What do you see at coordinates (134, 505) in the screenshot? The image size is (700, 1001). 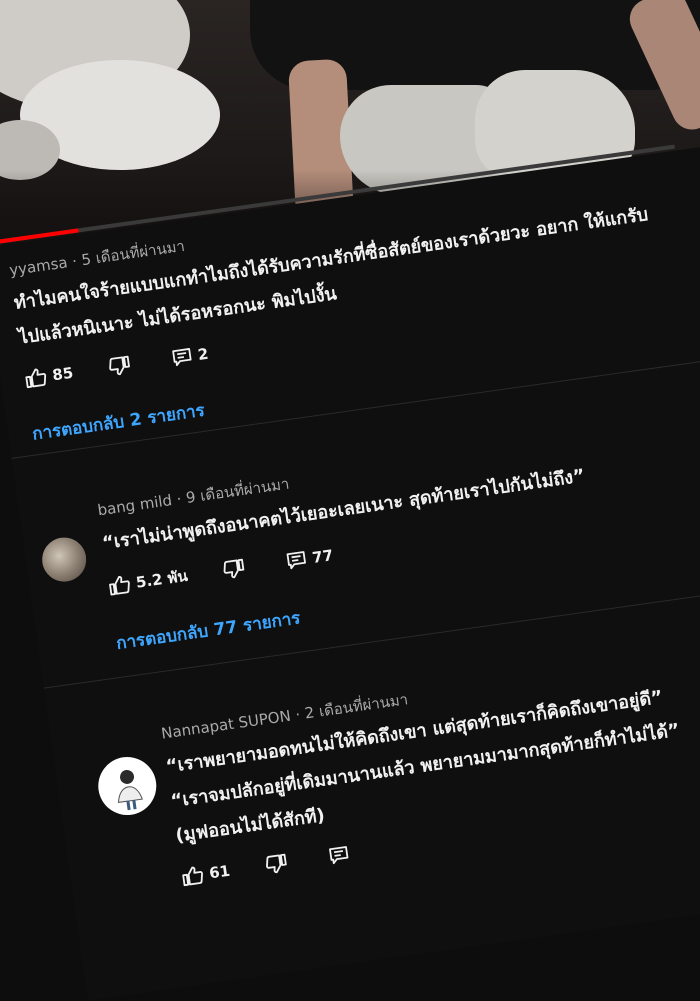 I see `comment-author: bang mild` at bounding box center [134, 505].